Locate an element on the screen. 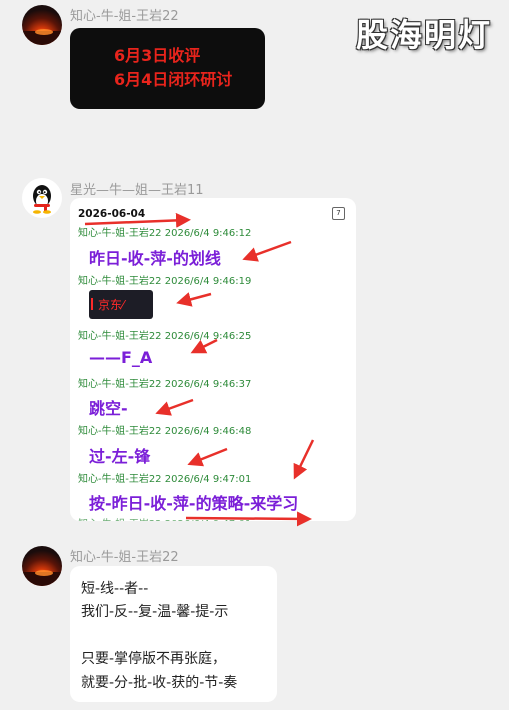  entry-image-thumbnail: 京东⁄ is located at coordinates (121, 304).